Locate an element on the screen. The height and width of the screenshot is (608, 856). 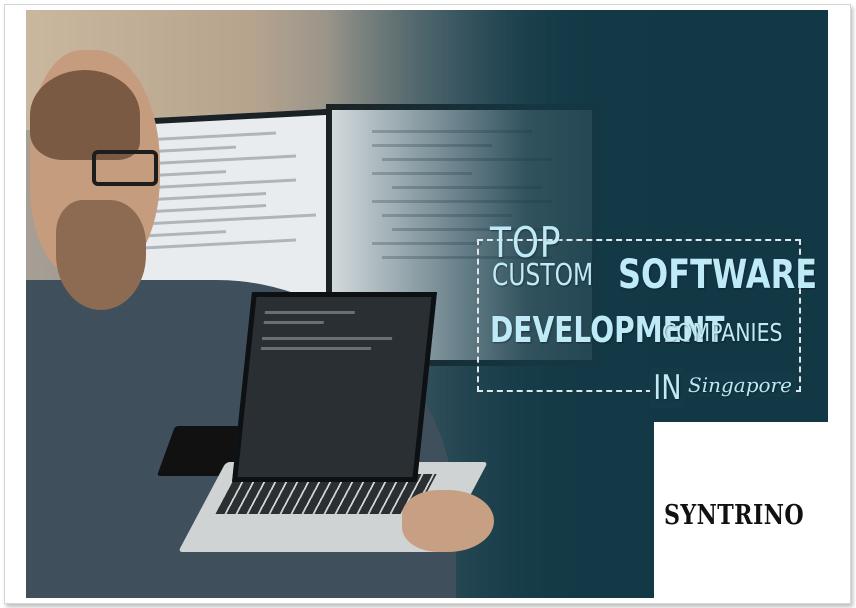
developer-head is located at coordinates (95, 180).